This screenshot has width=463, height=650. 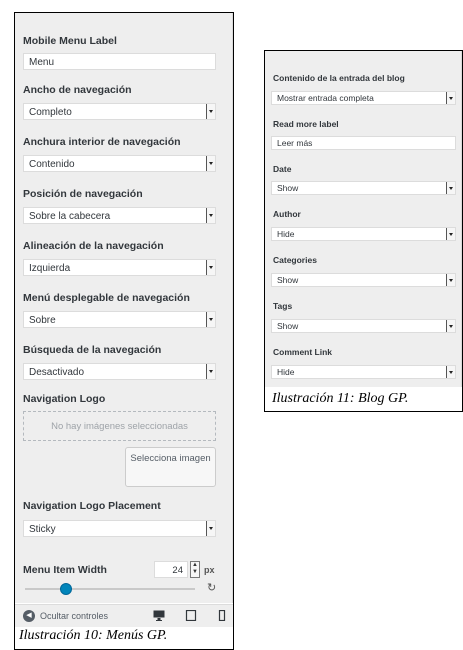 What do you see at coordinates (124, 615) in the screenshot?
I see `customizer-footer: ◀ Ocultar controles` at bounding box center [124, 615].